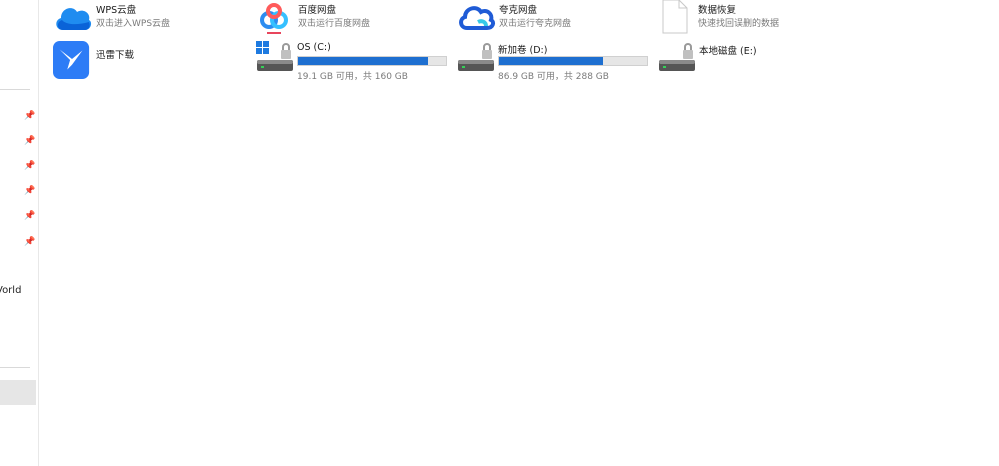 Image resolution: width=999 pixels, height=466 pixels. I want to click on app-title: 百度网盘, so click(317, 10).